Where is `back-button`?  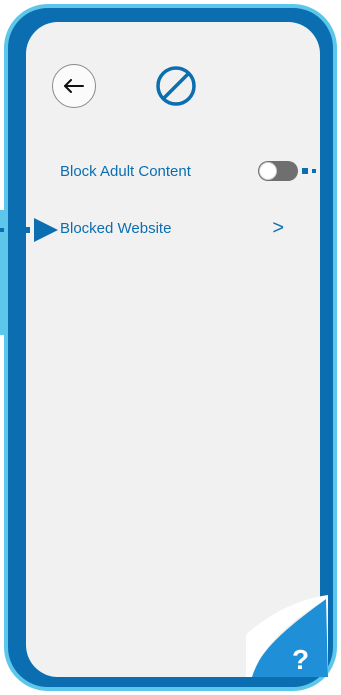 back-button is located at coordinates (74, 86).